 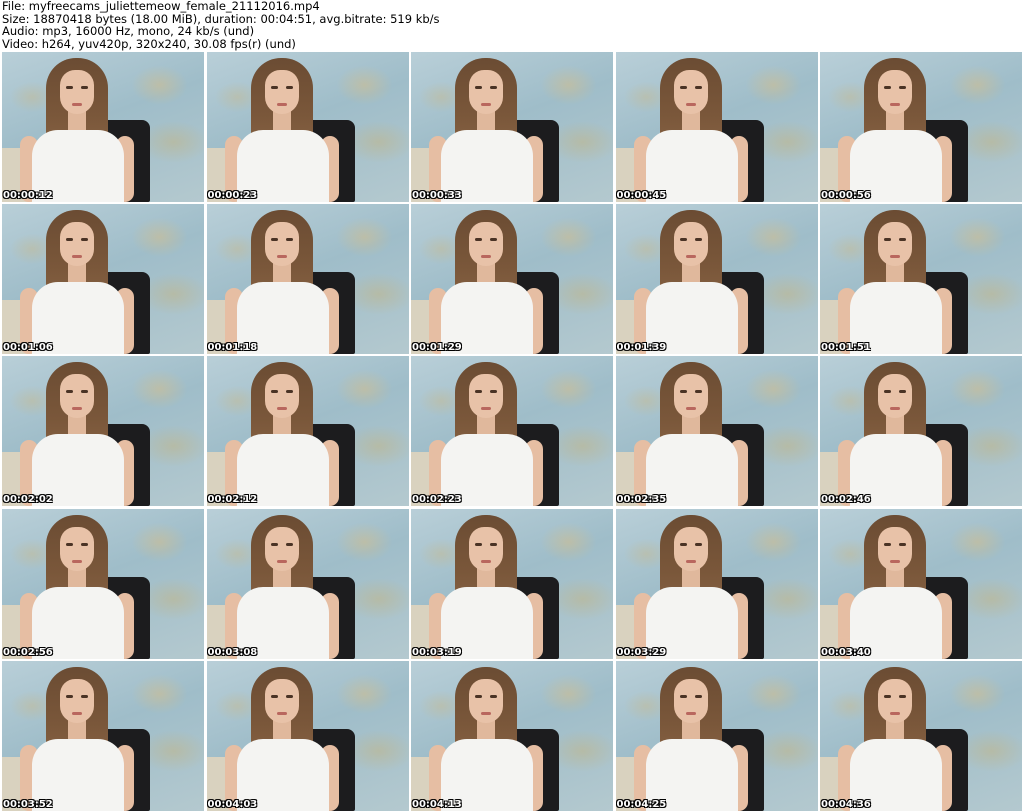 I want to click on frame-timestamp: 00:02:02, so click(x=28, y=500).